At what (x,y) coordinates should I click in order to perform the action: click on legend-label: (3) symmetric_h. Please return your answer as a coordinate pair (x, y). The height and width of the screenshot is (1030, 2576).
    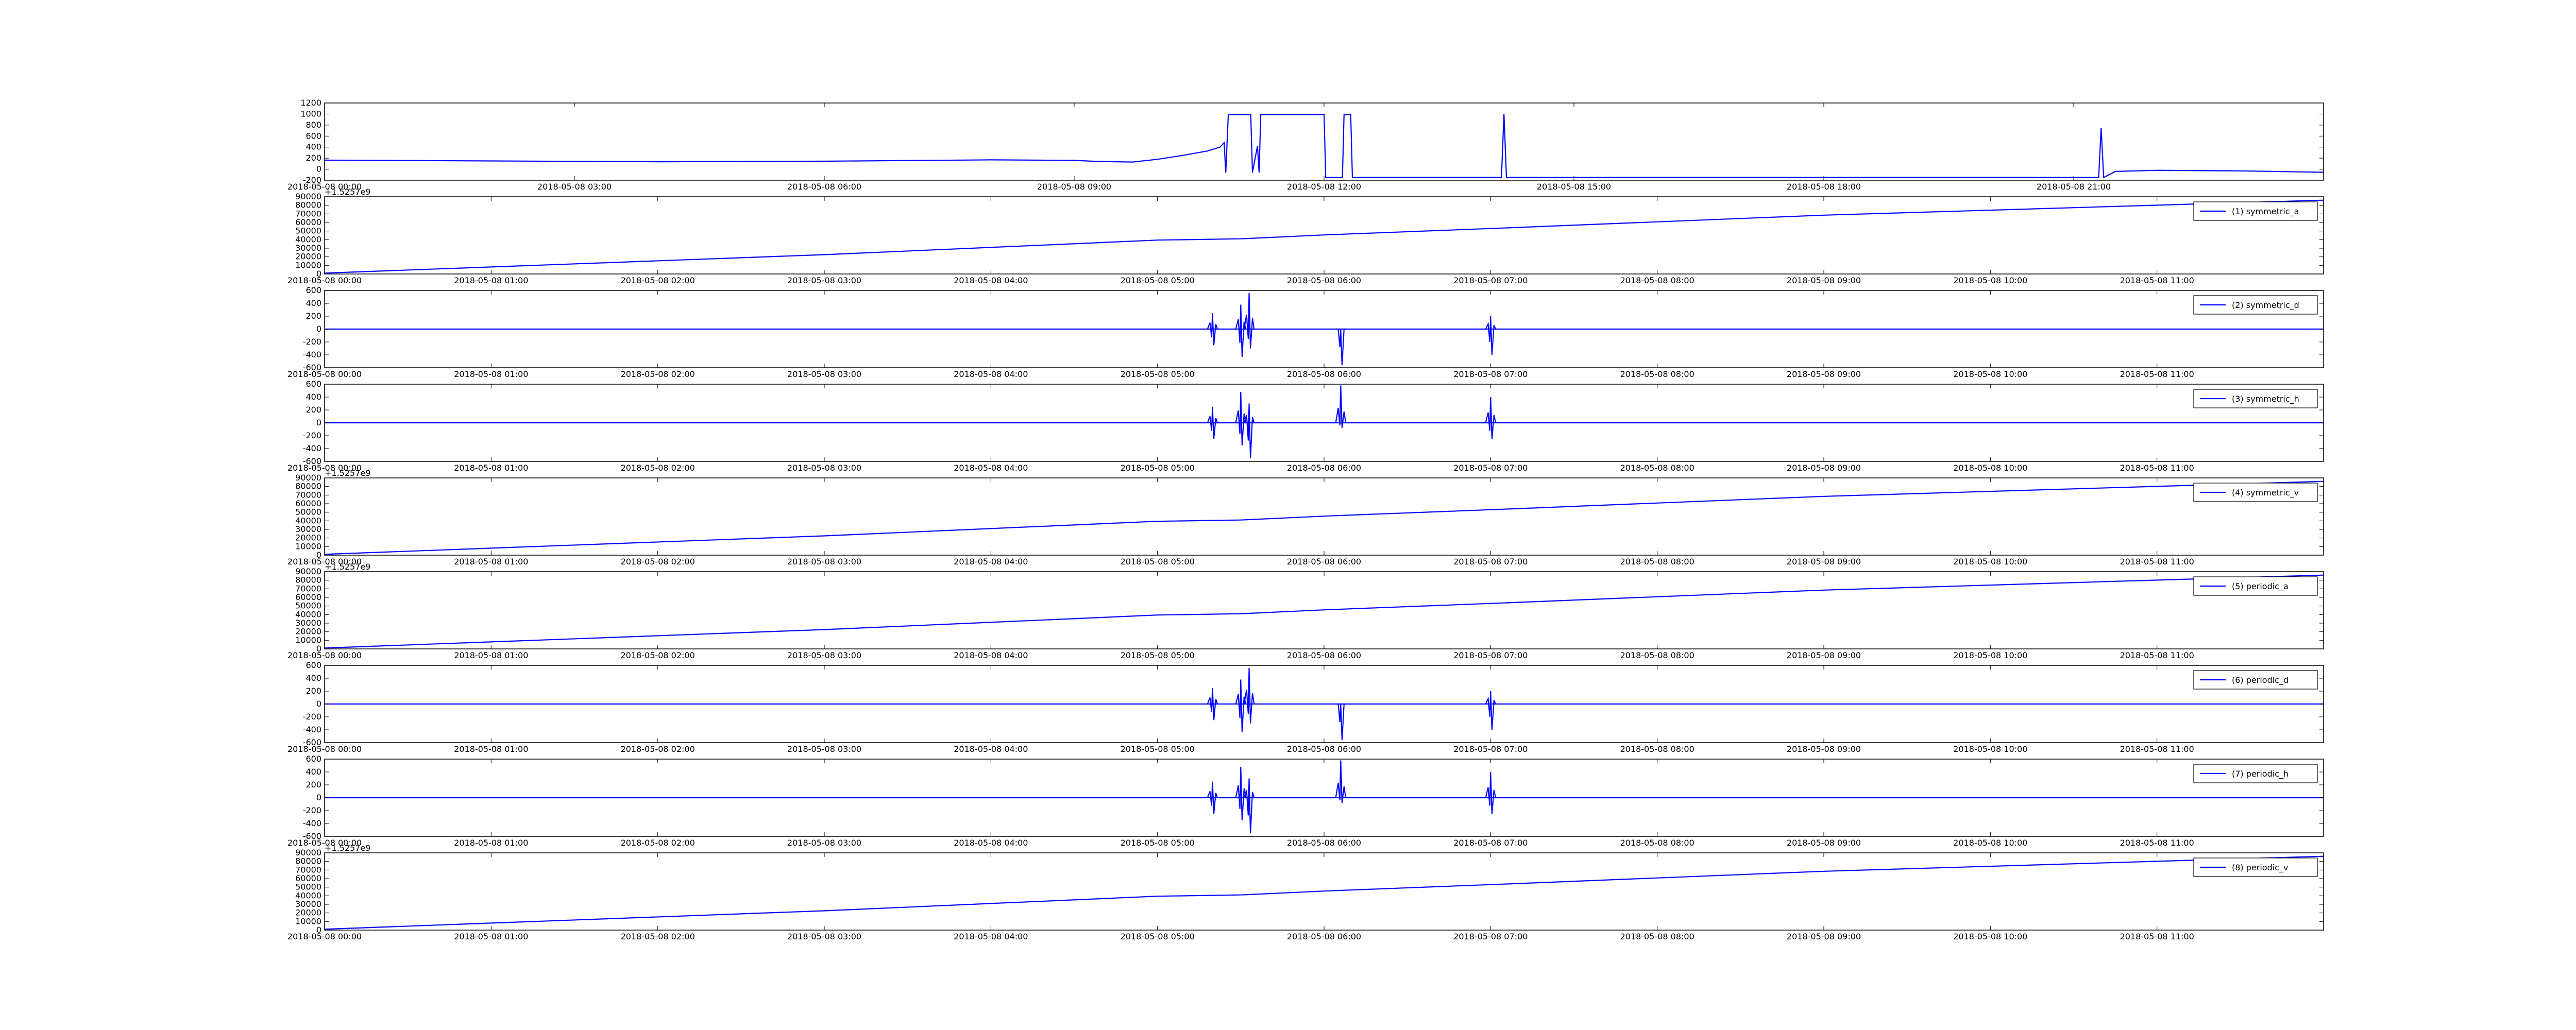
    Looking at the image, I should click on (2265, 399).